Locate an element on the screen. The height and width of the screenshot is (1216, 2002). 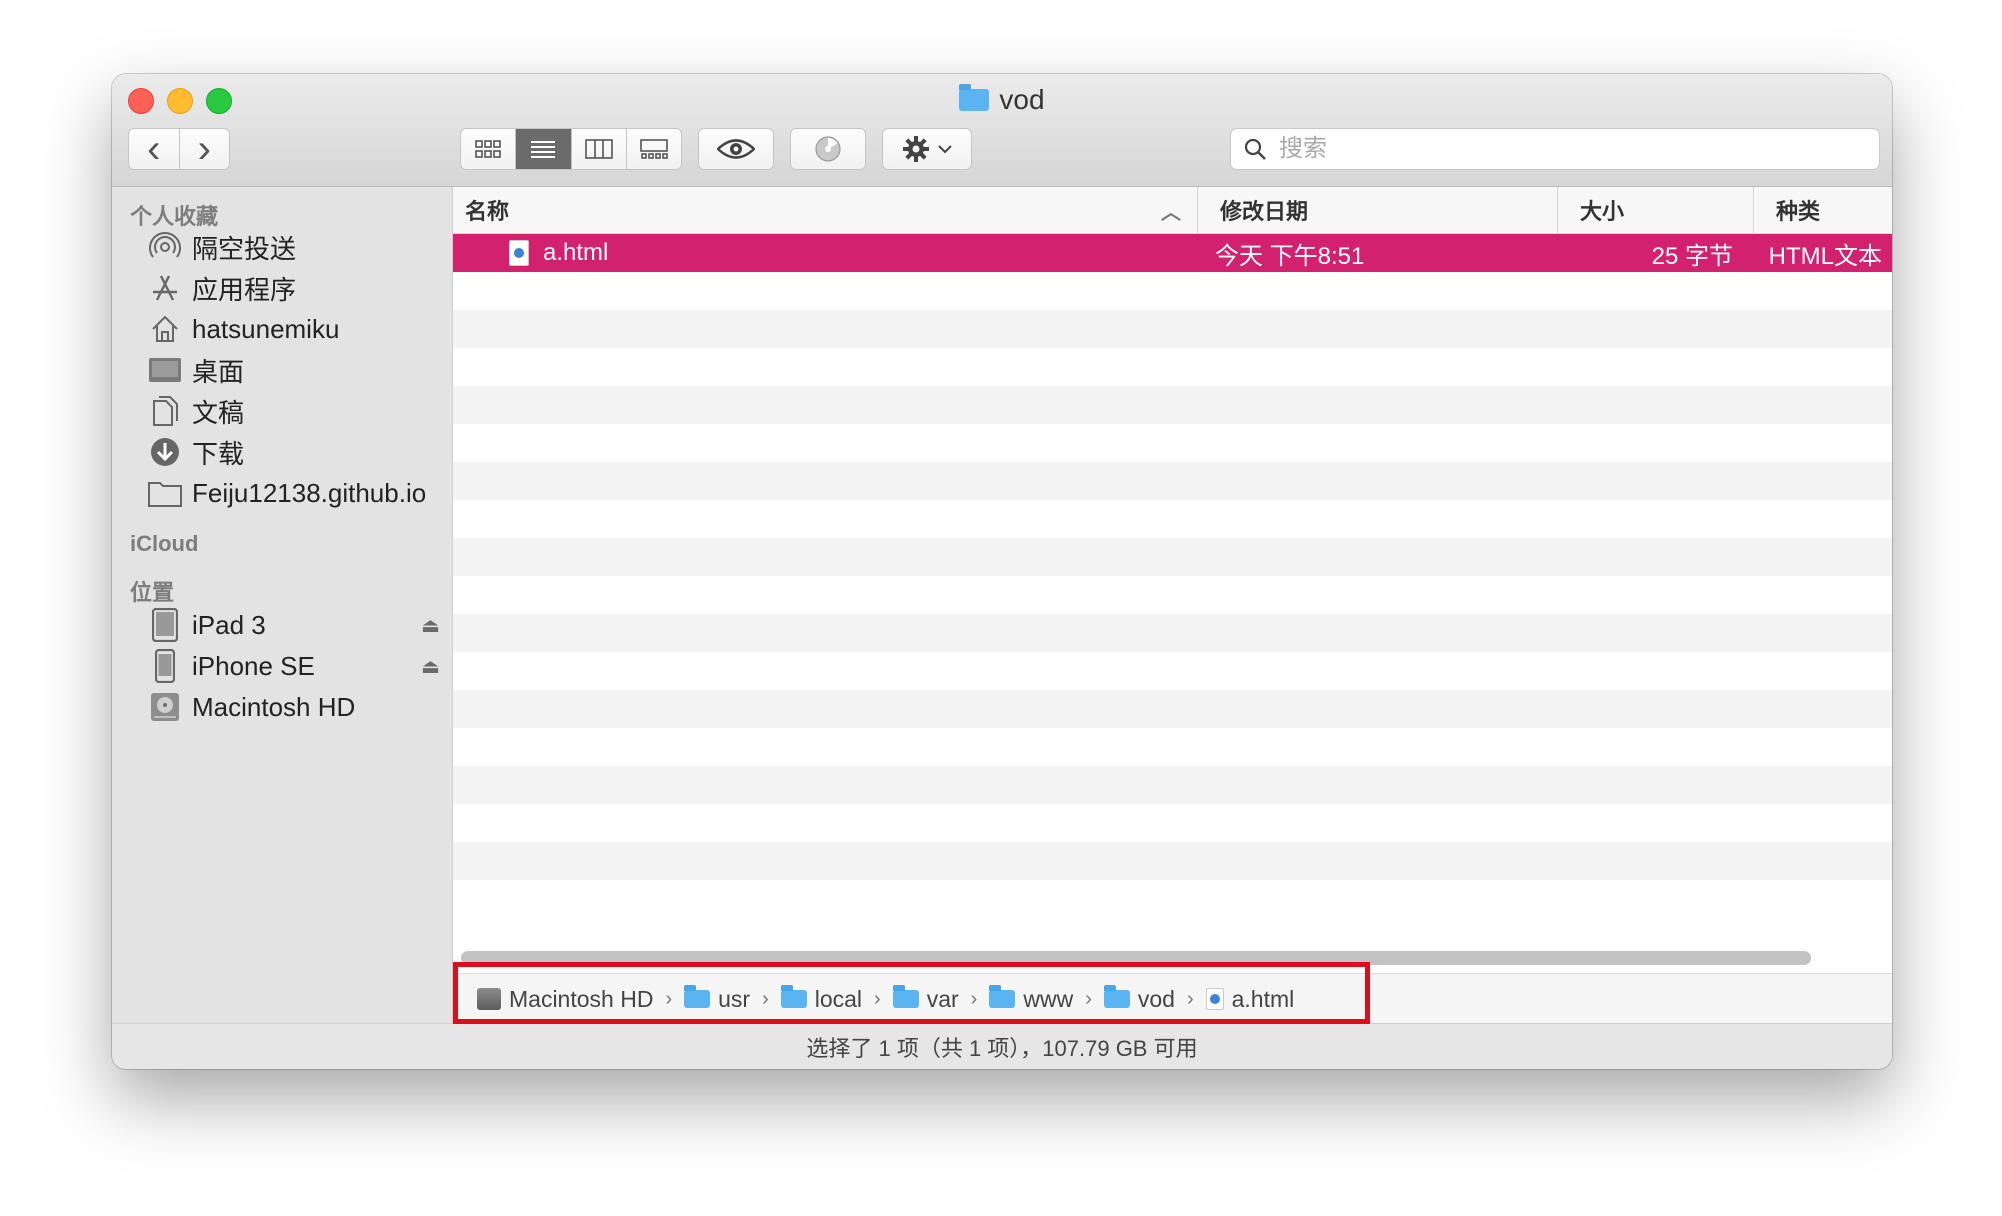
gallery-view-button is located at coordinates (653, 149).